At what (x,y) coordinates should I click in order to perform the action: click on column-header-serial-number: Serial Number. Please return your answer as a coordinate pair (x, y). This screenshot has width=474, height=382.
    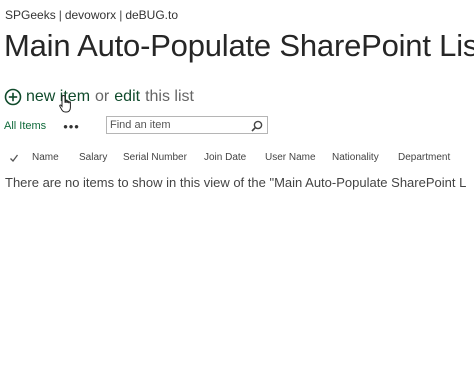
    Looking at the image, I should click on (155, 157).